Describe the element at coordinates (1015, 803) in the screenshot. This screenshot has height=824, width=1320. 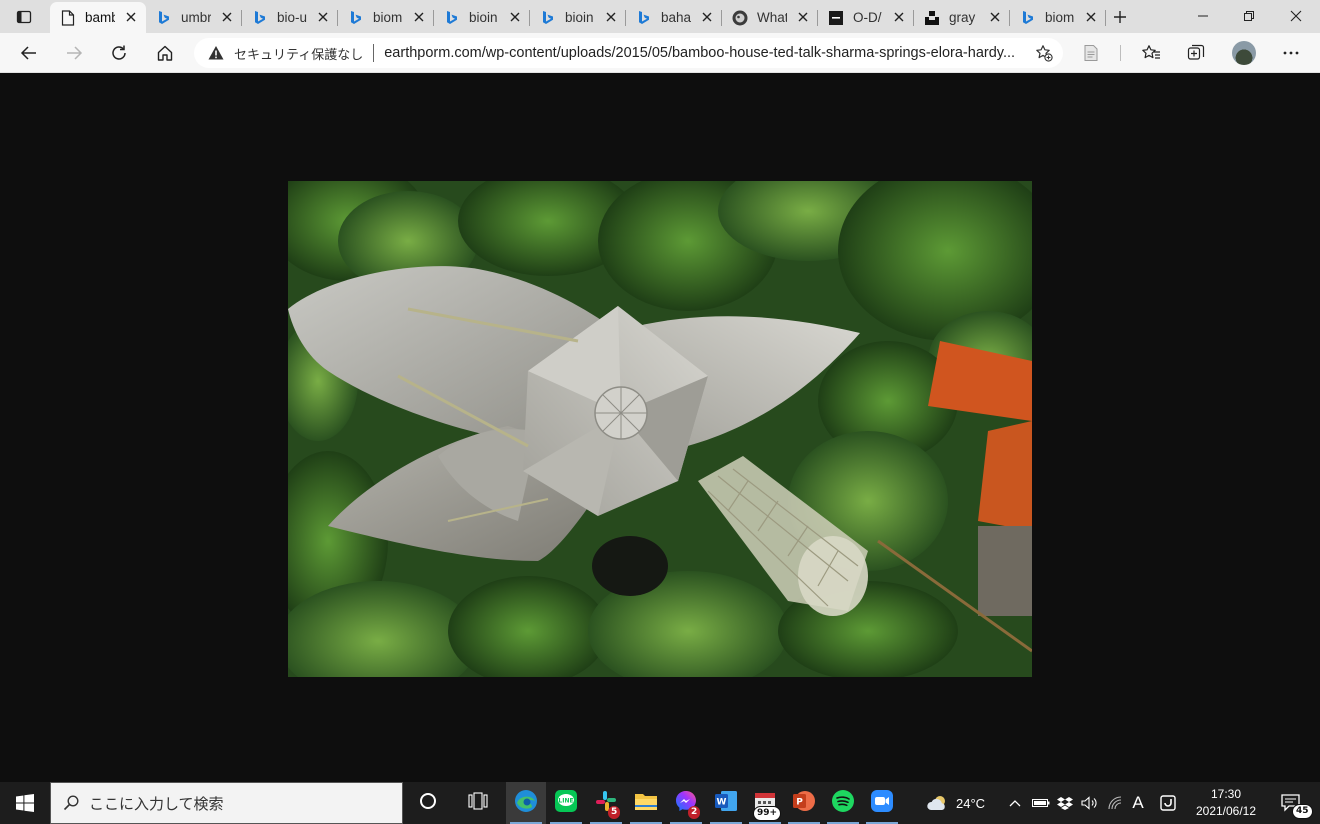
I see `show-hidden-icons-button` at that location.